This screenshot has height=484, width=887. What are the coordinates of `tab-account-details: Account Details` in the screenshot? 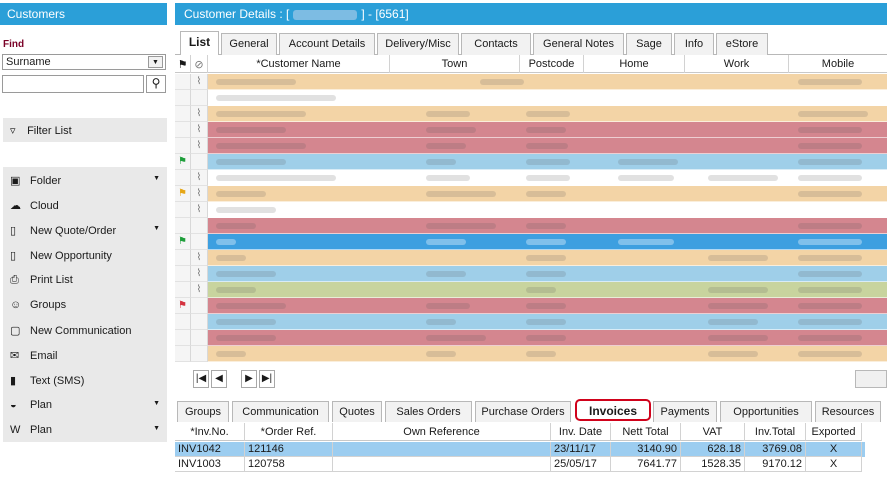 It's located at (327, 44).